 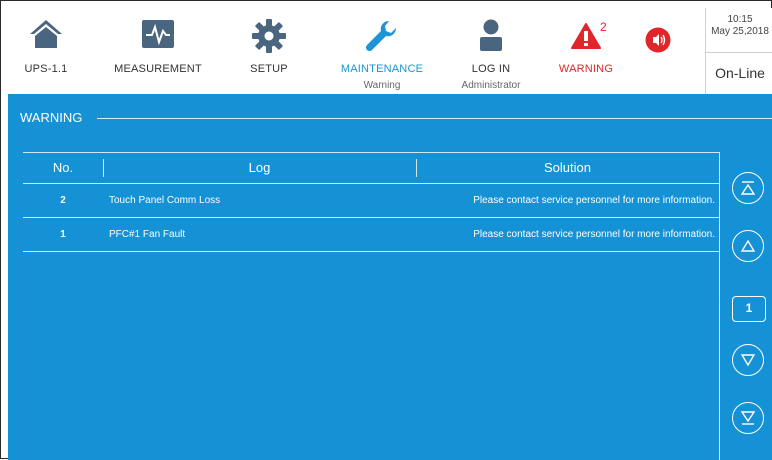 I want to click on measurement-button: MEASUREMENT, so click(x=158, y=51).